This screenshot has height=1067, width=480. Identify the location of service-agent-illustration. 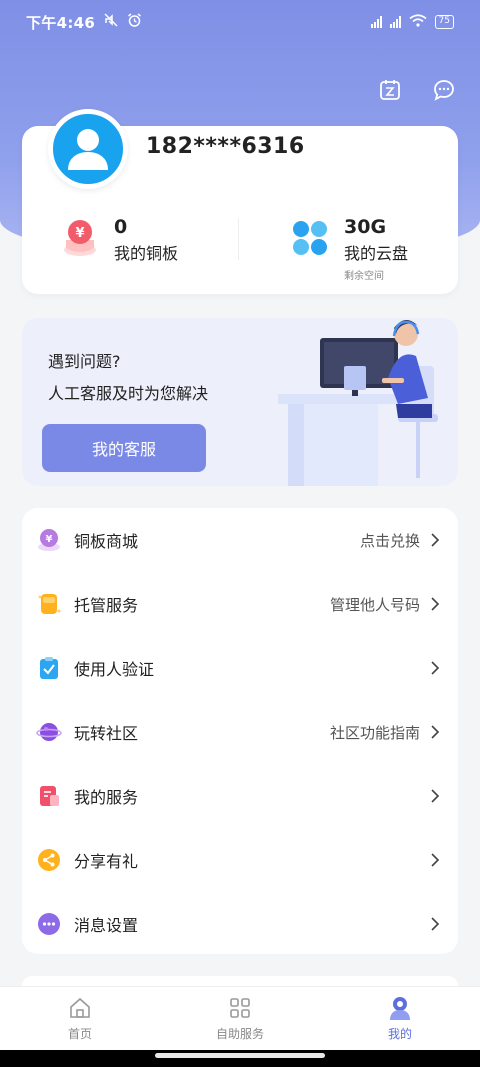
(358, 403).